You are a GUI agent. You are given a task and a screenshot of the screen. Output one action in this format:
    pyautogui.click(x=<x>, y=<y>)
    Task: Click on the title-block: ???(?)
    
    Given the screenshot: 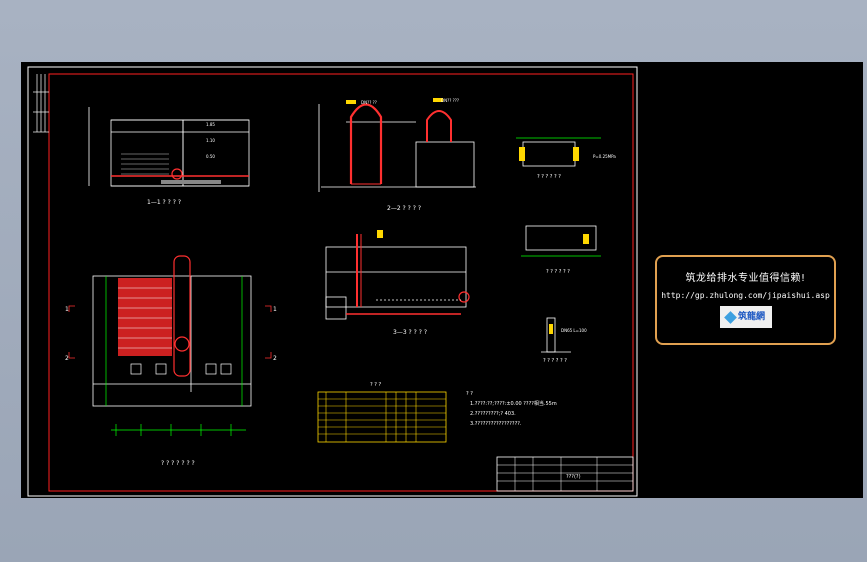 What is the action you would take?
    pyautogui.click(x=565, y=474)
    